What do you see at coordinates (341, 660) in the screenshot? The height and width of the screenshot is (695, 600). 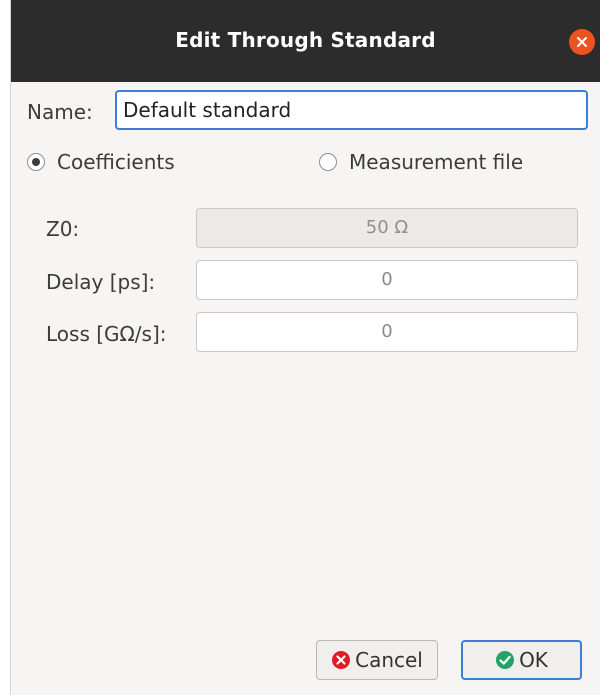 I see `cancel-icon` at bounding box center [341, 660].